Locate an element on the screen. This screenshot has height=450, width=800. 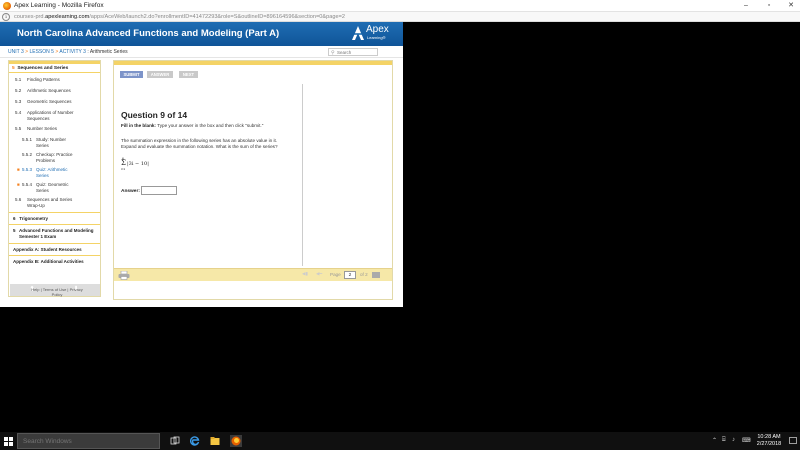
footer-links: Help | Terms of Use | Privacy Policy is located at coordinates (57, 292).